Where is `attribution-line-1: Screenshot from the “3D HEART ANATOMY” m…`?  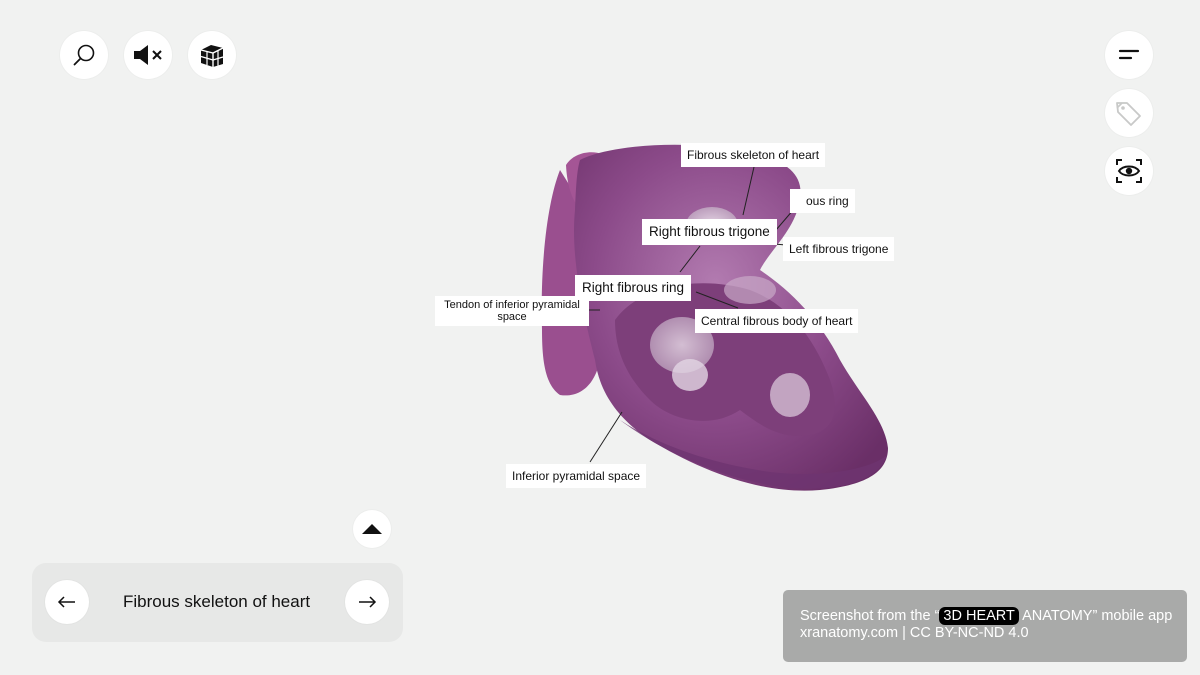
attribution-line-1: Screenshot from the “3D HEART ANATOMY” m… is located at coordinates (986, 616).